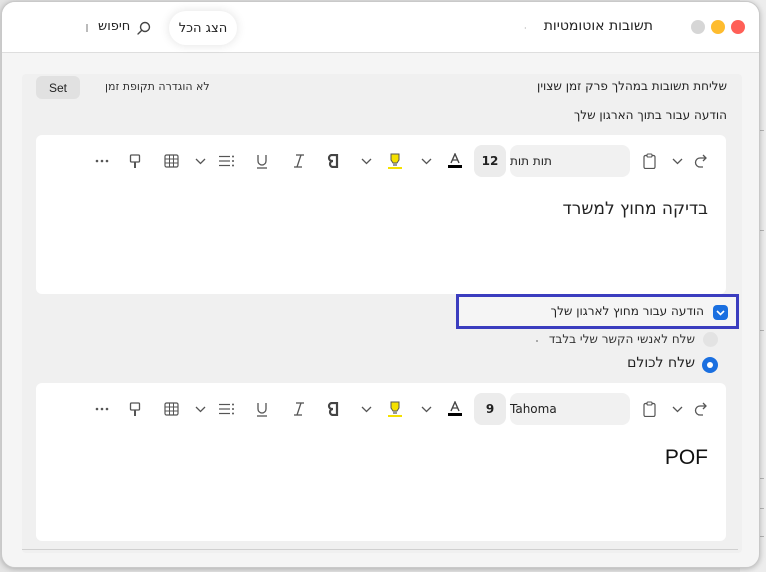 The image size is (766, 572). Describe the element at coordinates (738, 27) in the screenshot. I see `close-window-button` at that location.